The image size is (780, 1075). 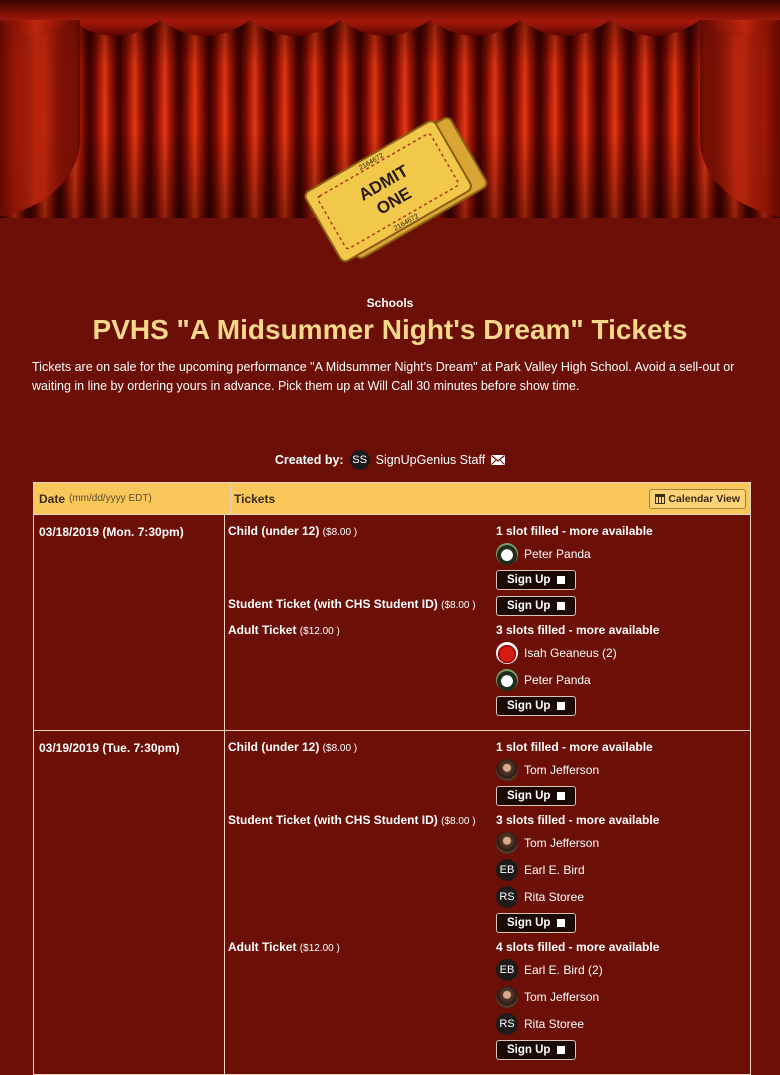 What do you see at coordinates (40, 119) in the screenshot?
I see `left-drape` at bounding box center [40, 119].